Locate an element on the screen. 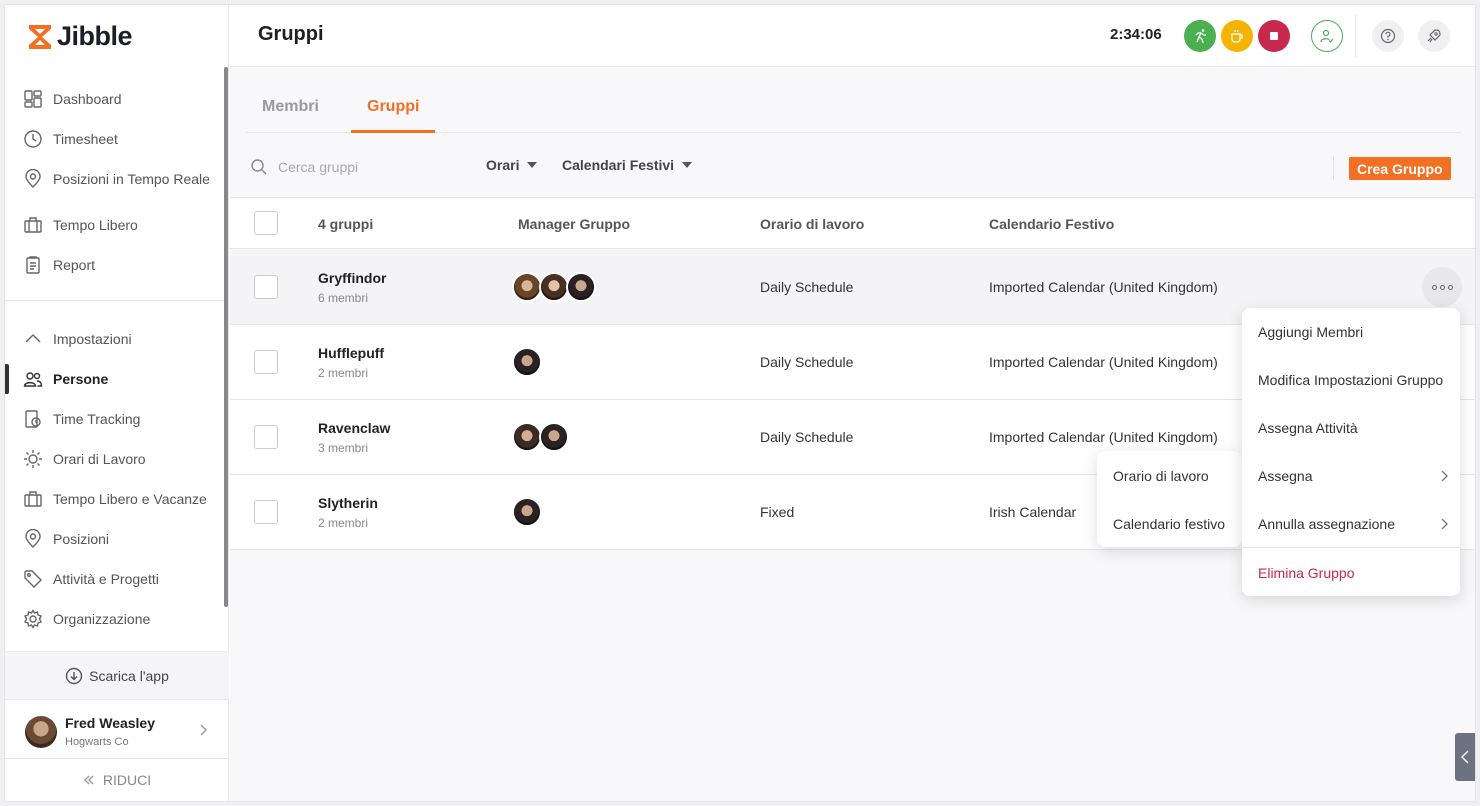 The width and height of the screenshot is (1480, 806). sidebar-scrollbar is located at coordinates (226, 337).